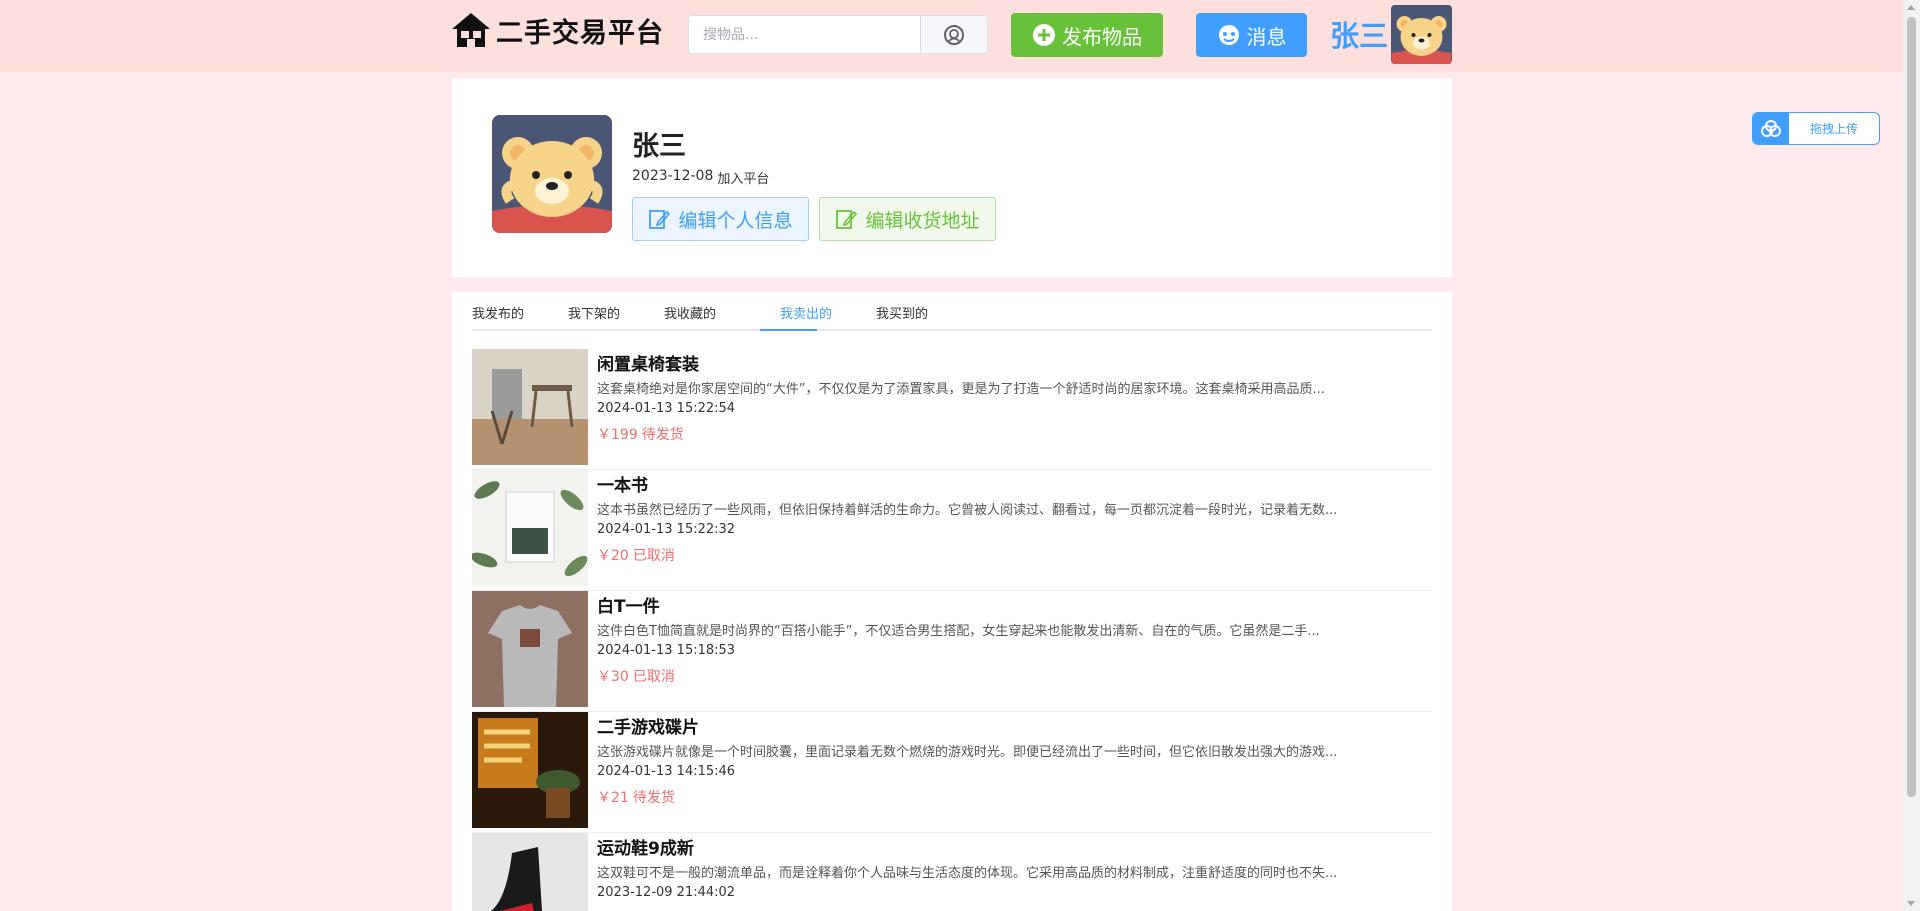 The height and width of the screenshot is (911, 1920). Describe the element at coordinates (952, 177) in the screenshot. I see `profile-card: 张三 2023-12-08 加入平台 编辑个人信息 编辑收货地址` at that location.